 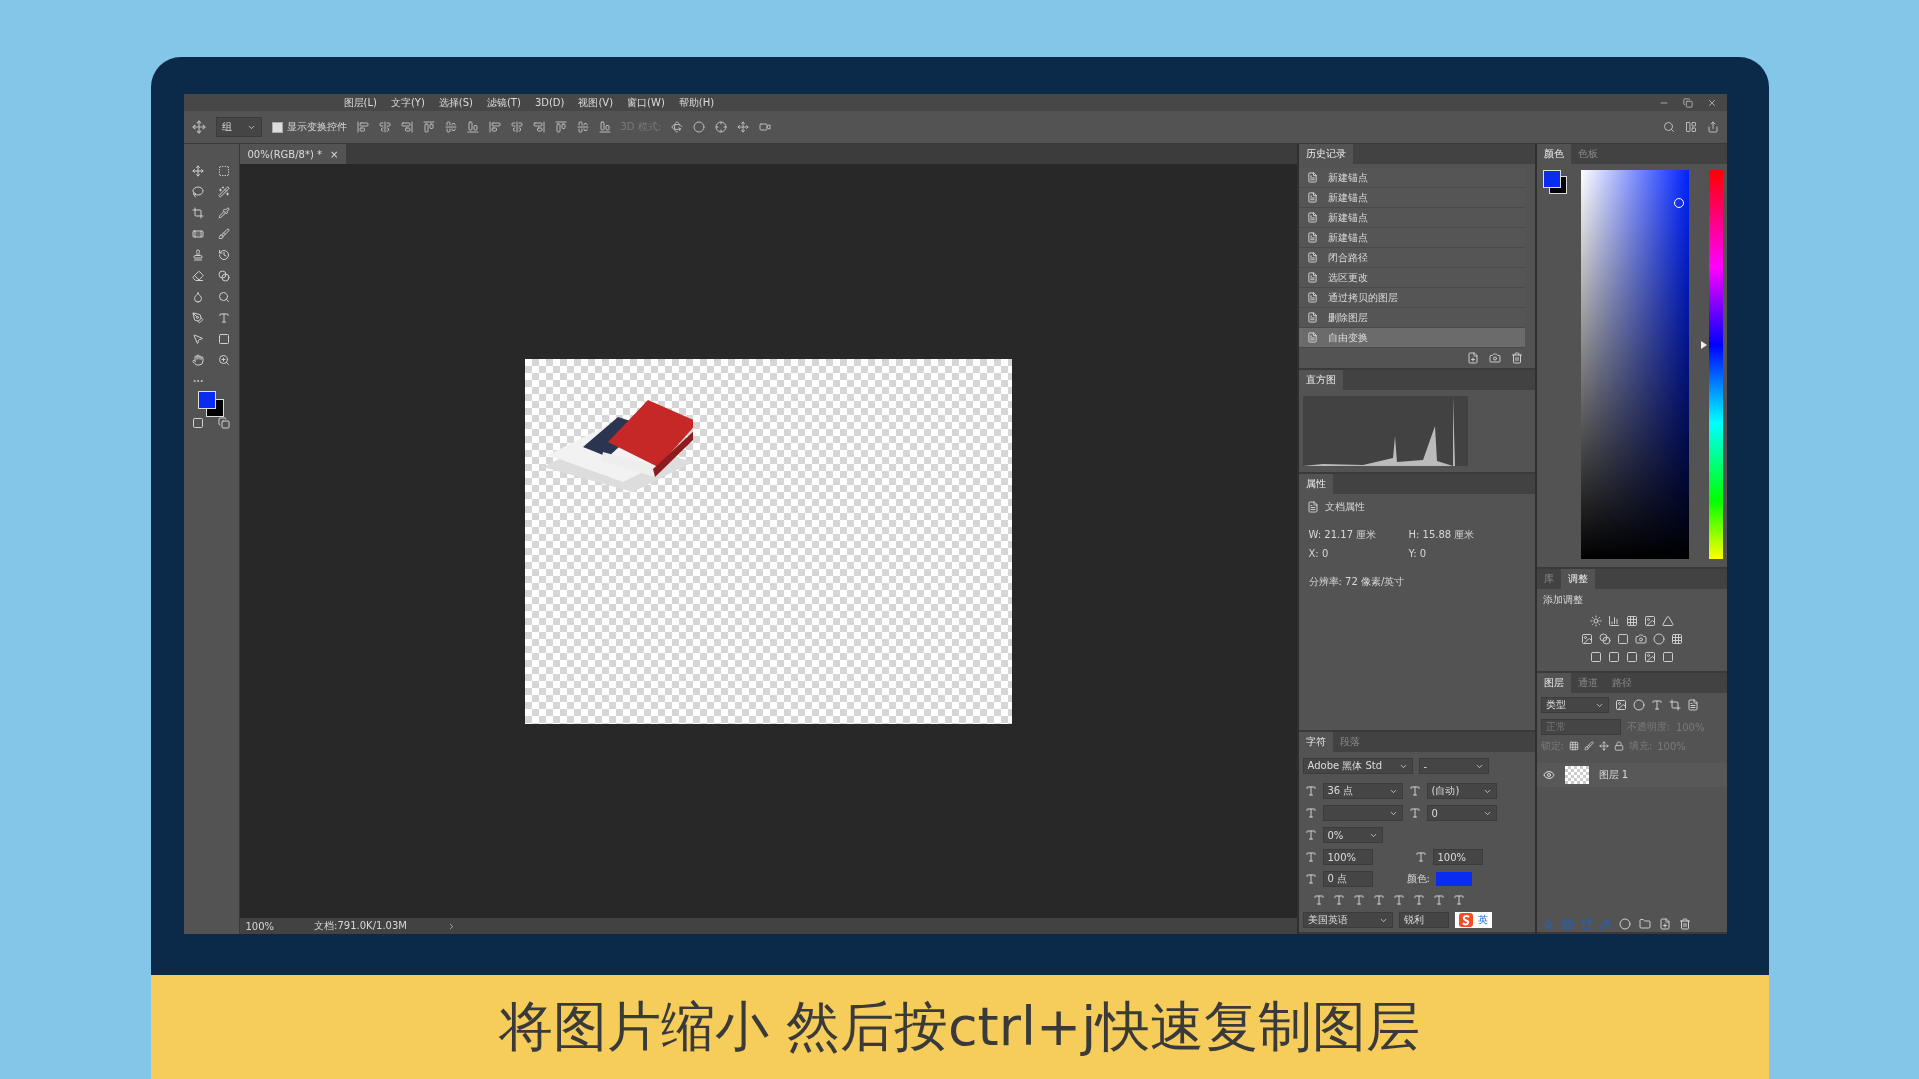 I want to click on hand-icon, so click(x=198, y=359).